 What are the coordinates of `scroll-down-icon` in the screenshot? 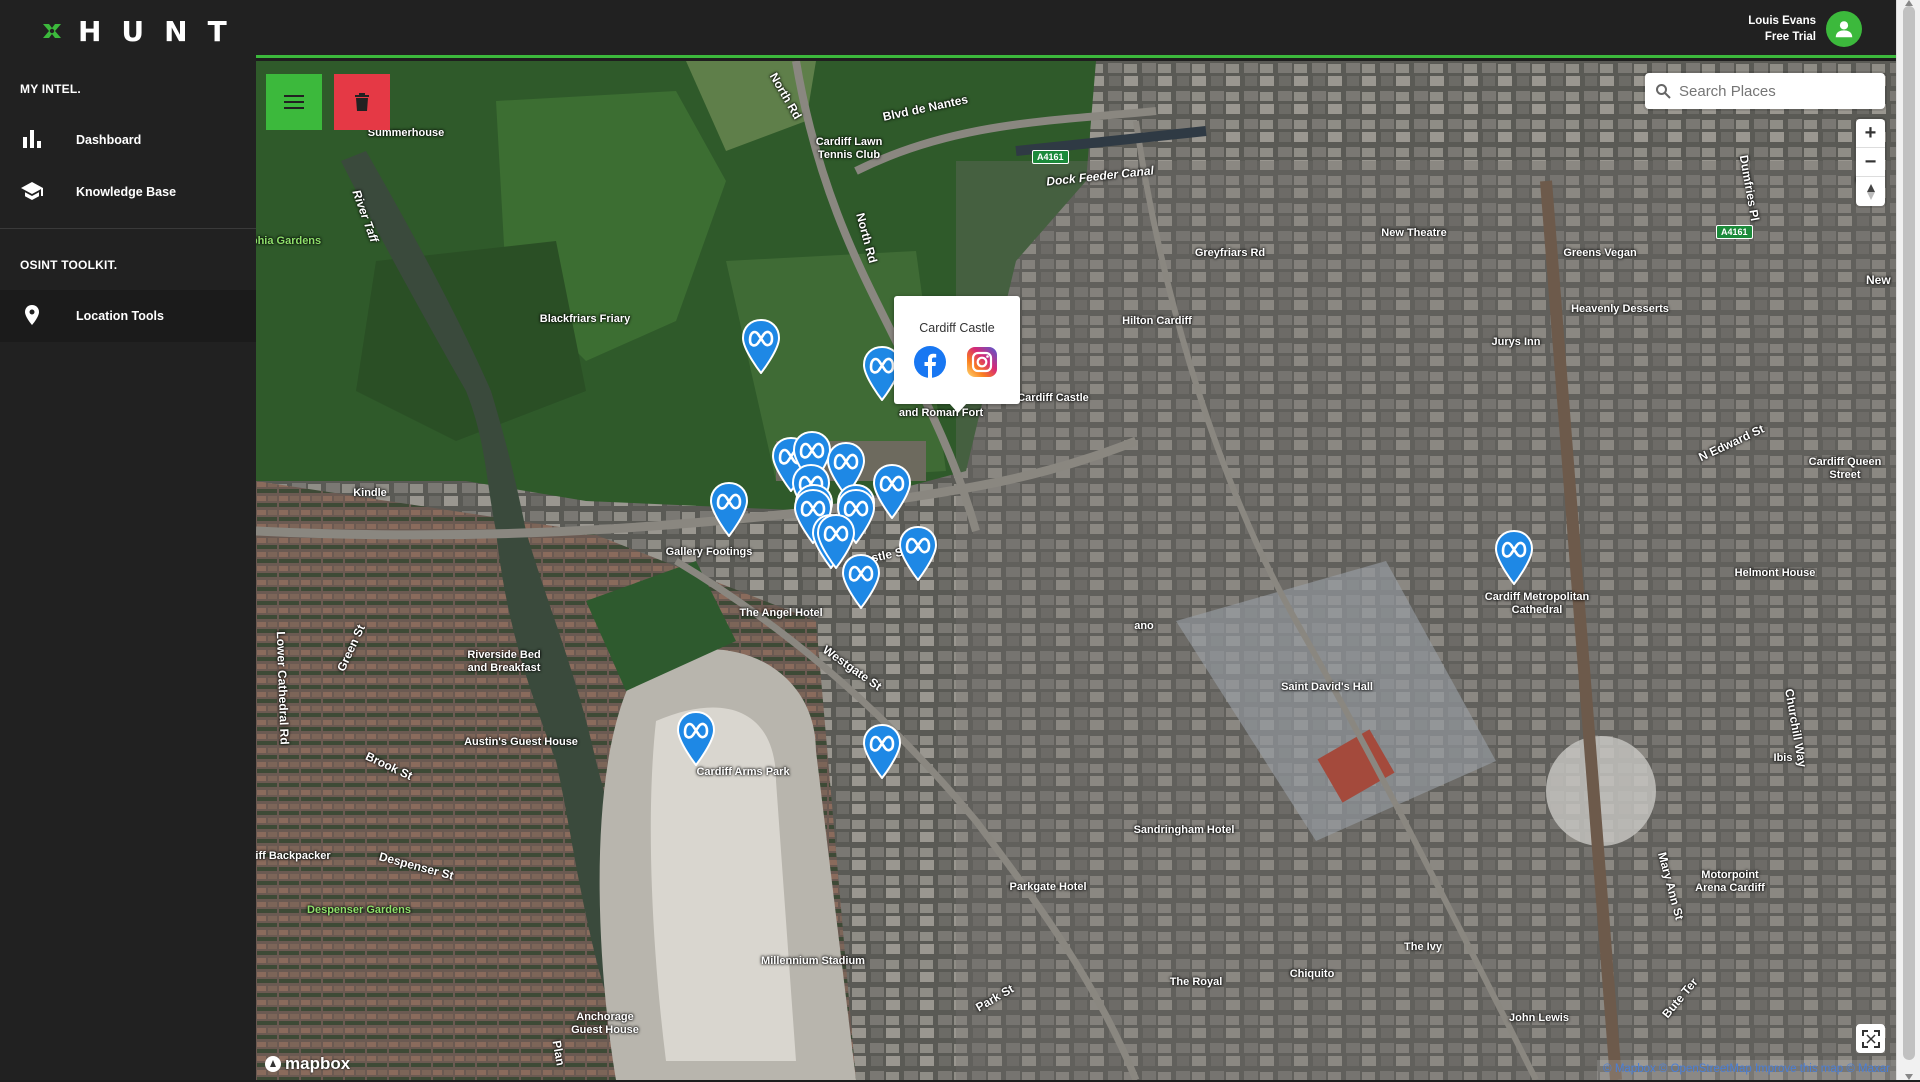 It's located at (1909, 1077).